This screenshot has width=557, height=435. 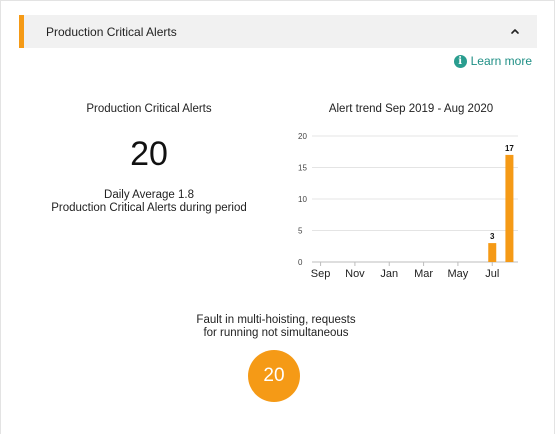 I want to click on y-tick-label: 10, so click(x=302, y=199).